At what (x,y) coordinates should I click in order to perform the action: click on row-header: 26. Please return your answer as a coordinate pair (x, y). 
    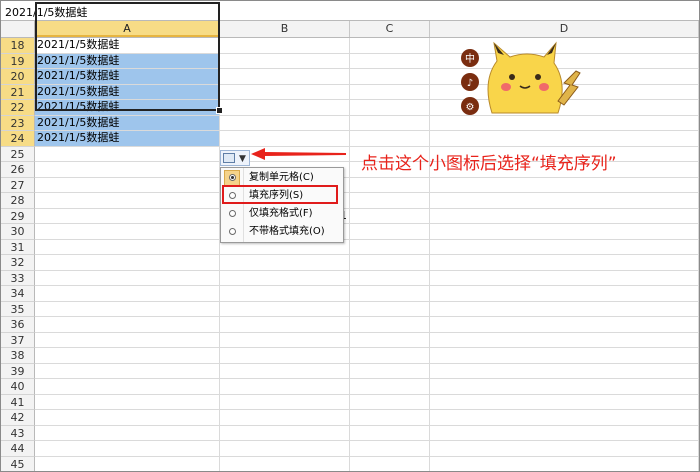
    Looking at the image, I should click on (18, 170).